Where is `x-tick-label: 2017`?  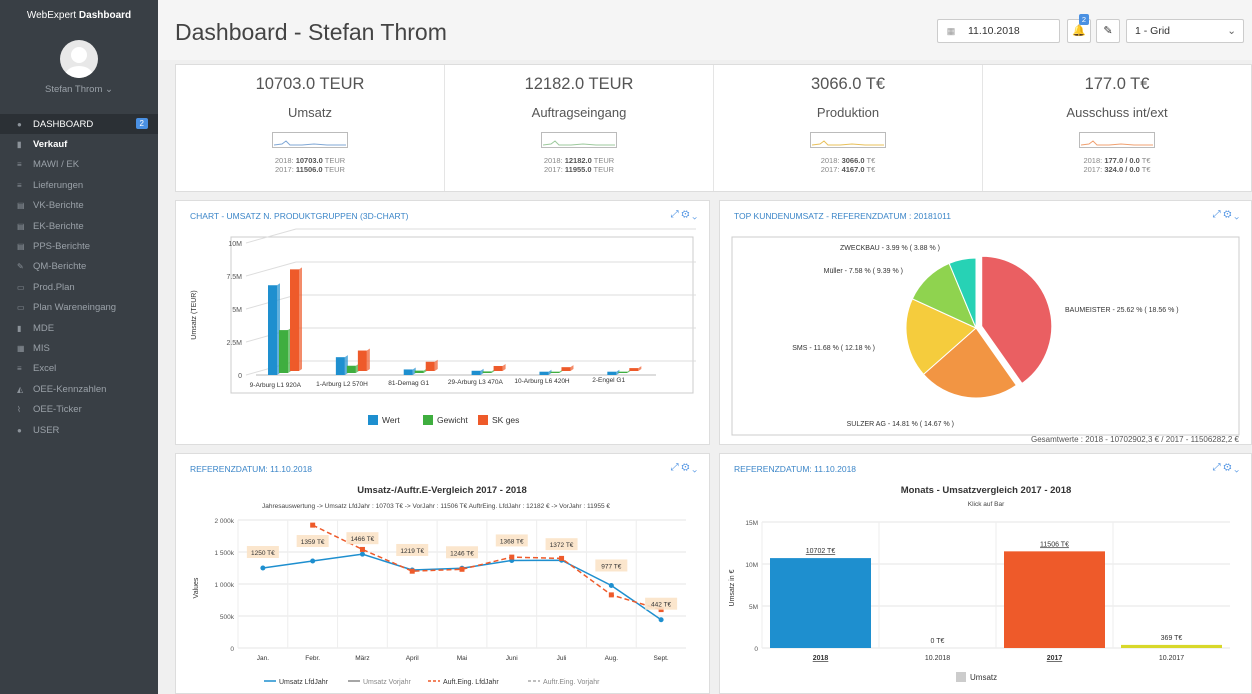 x-tick-label: 2017 is located at coordinates (1055, 658).